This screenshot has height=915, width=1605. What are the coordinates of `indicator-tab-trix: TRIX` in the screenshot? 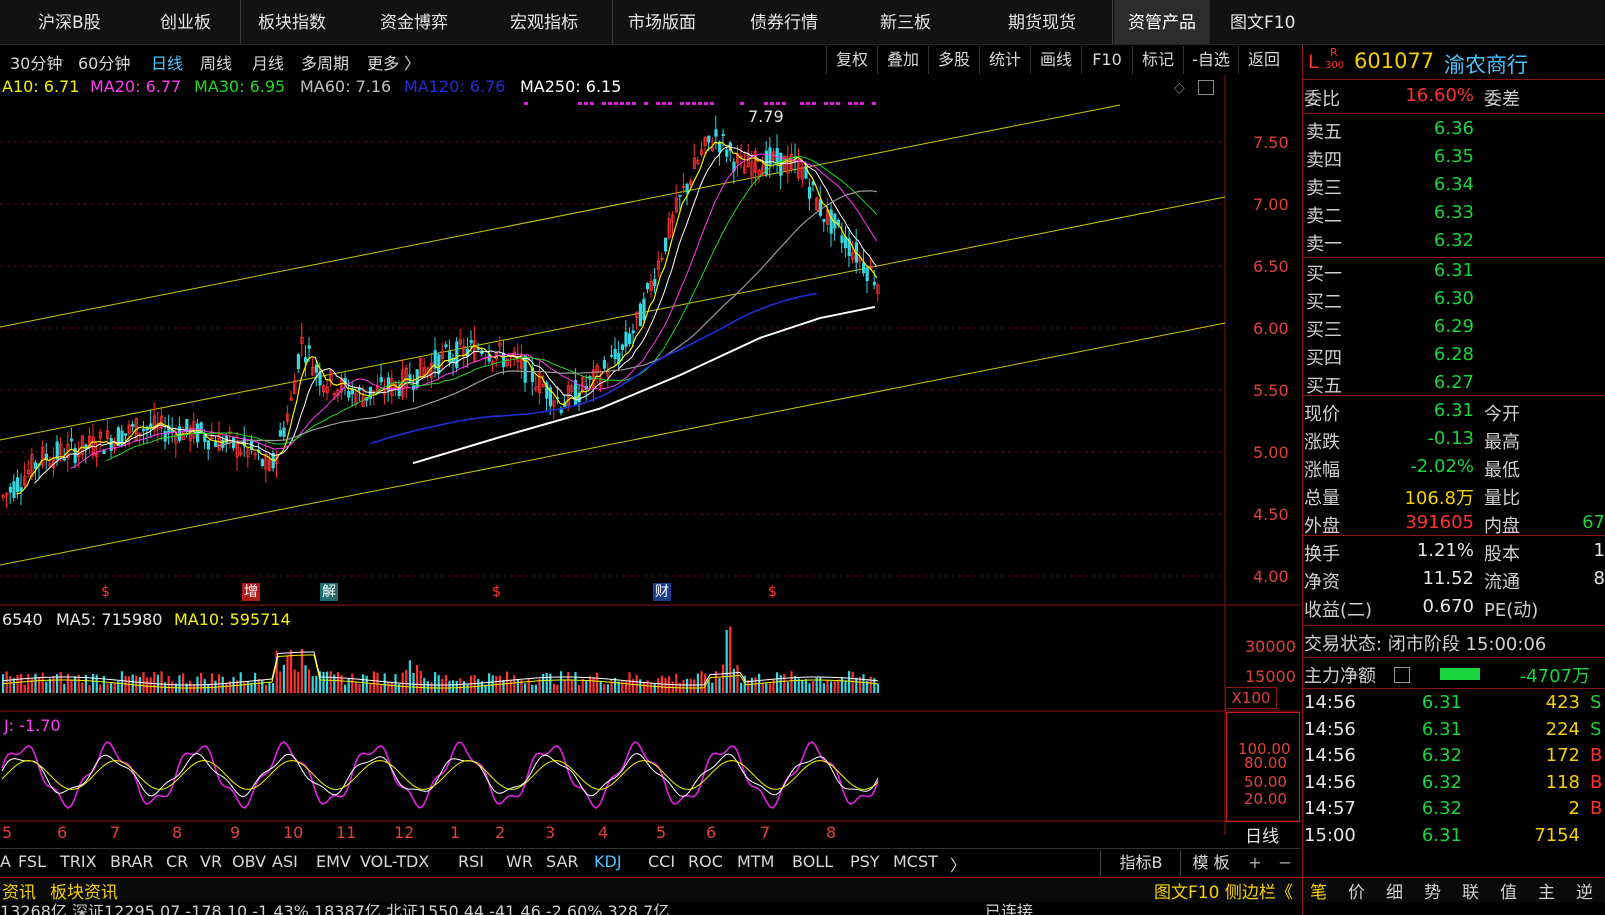 It's located at (78, 861).